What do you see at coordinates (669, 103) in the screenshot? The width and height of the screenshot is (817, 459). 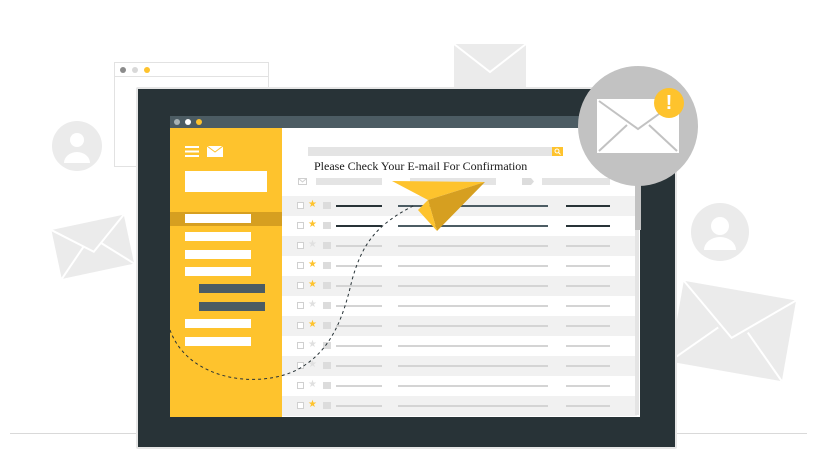 I see `exclamation-icon: !` at bounding box center [669, 103].